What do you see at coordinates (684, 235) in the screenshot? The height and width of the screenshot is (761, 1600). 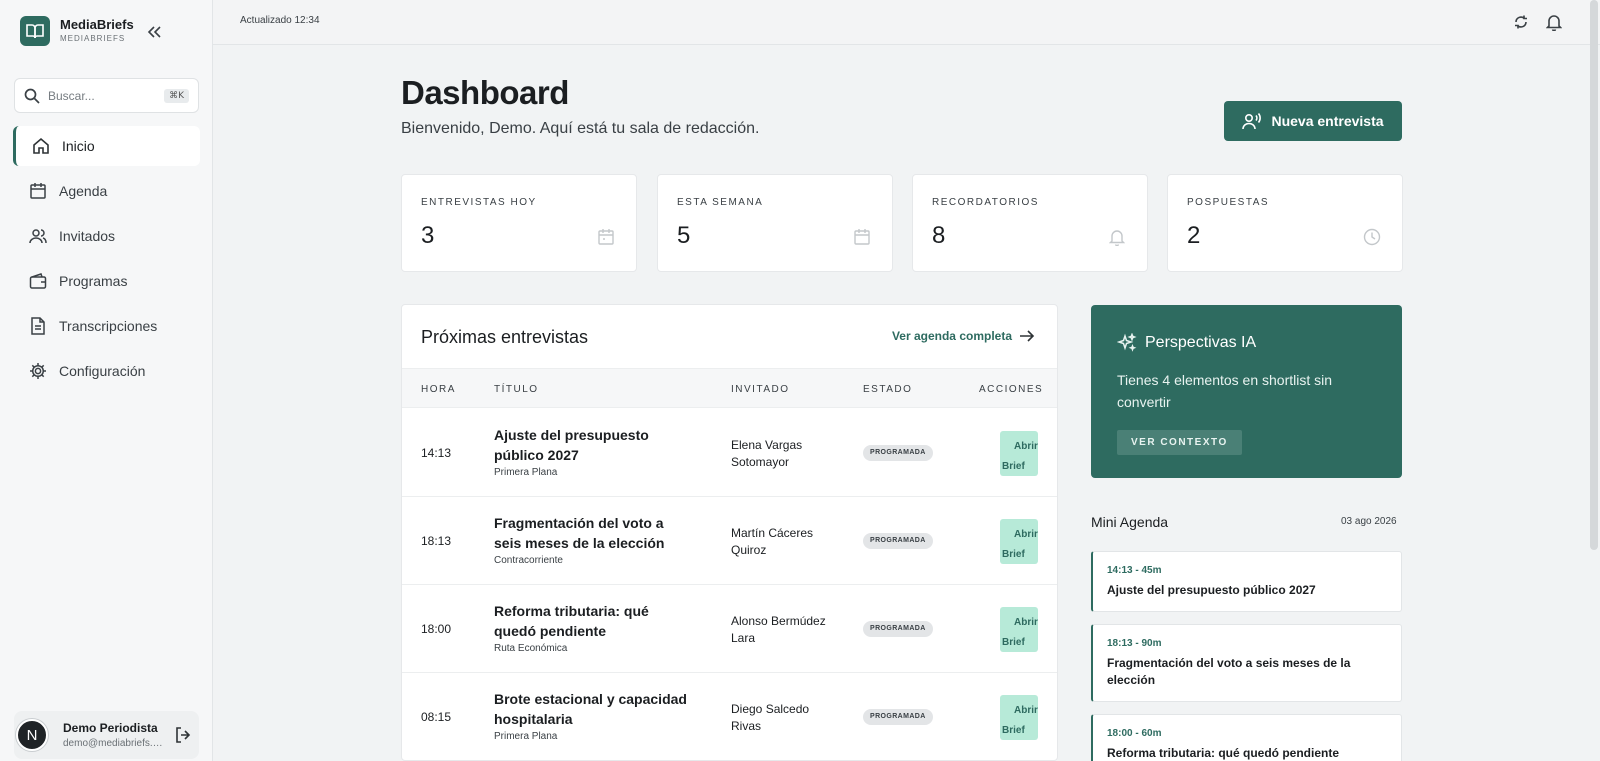 I see `stat-value: 5` at bounding box center [684, 235].